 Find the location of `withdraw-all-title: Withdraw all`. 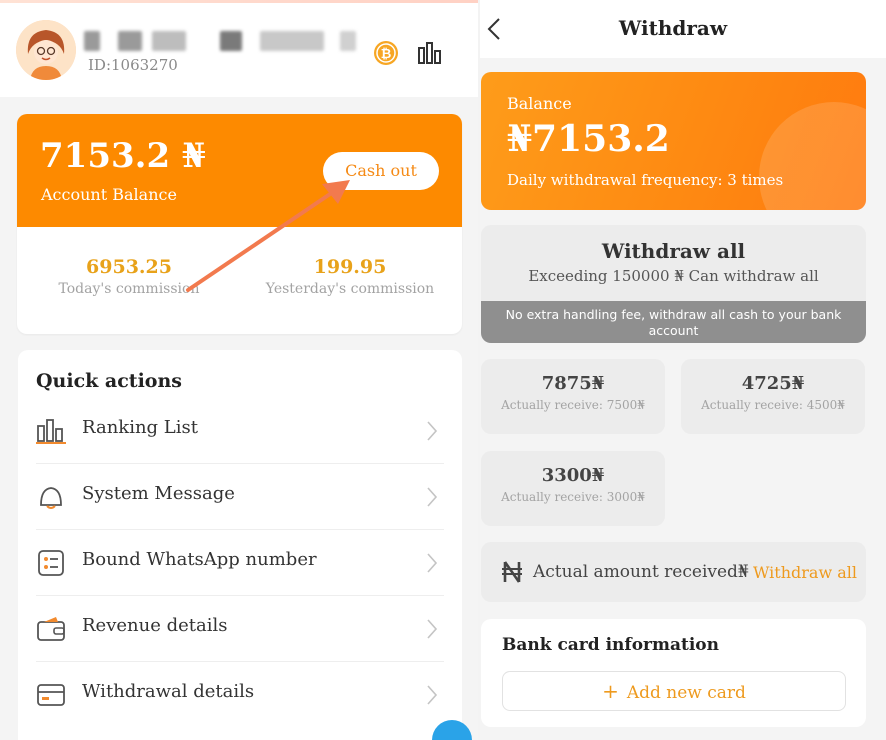

withdraw-all-title: Withdraw all is located at coordinates (673, 251).